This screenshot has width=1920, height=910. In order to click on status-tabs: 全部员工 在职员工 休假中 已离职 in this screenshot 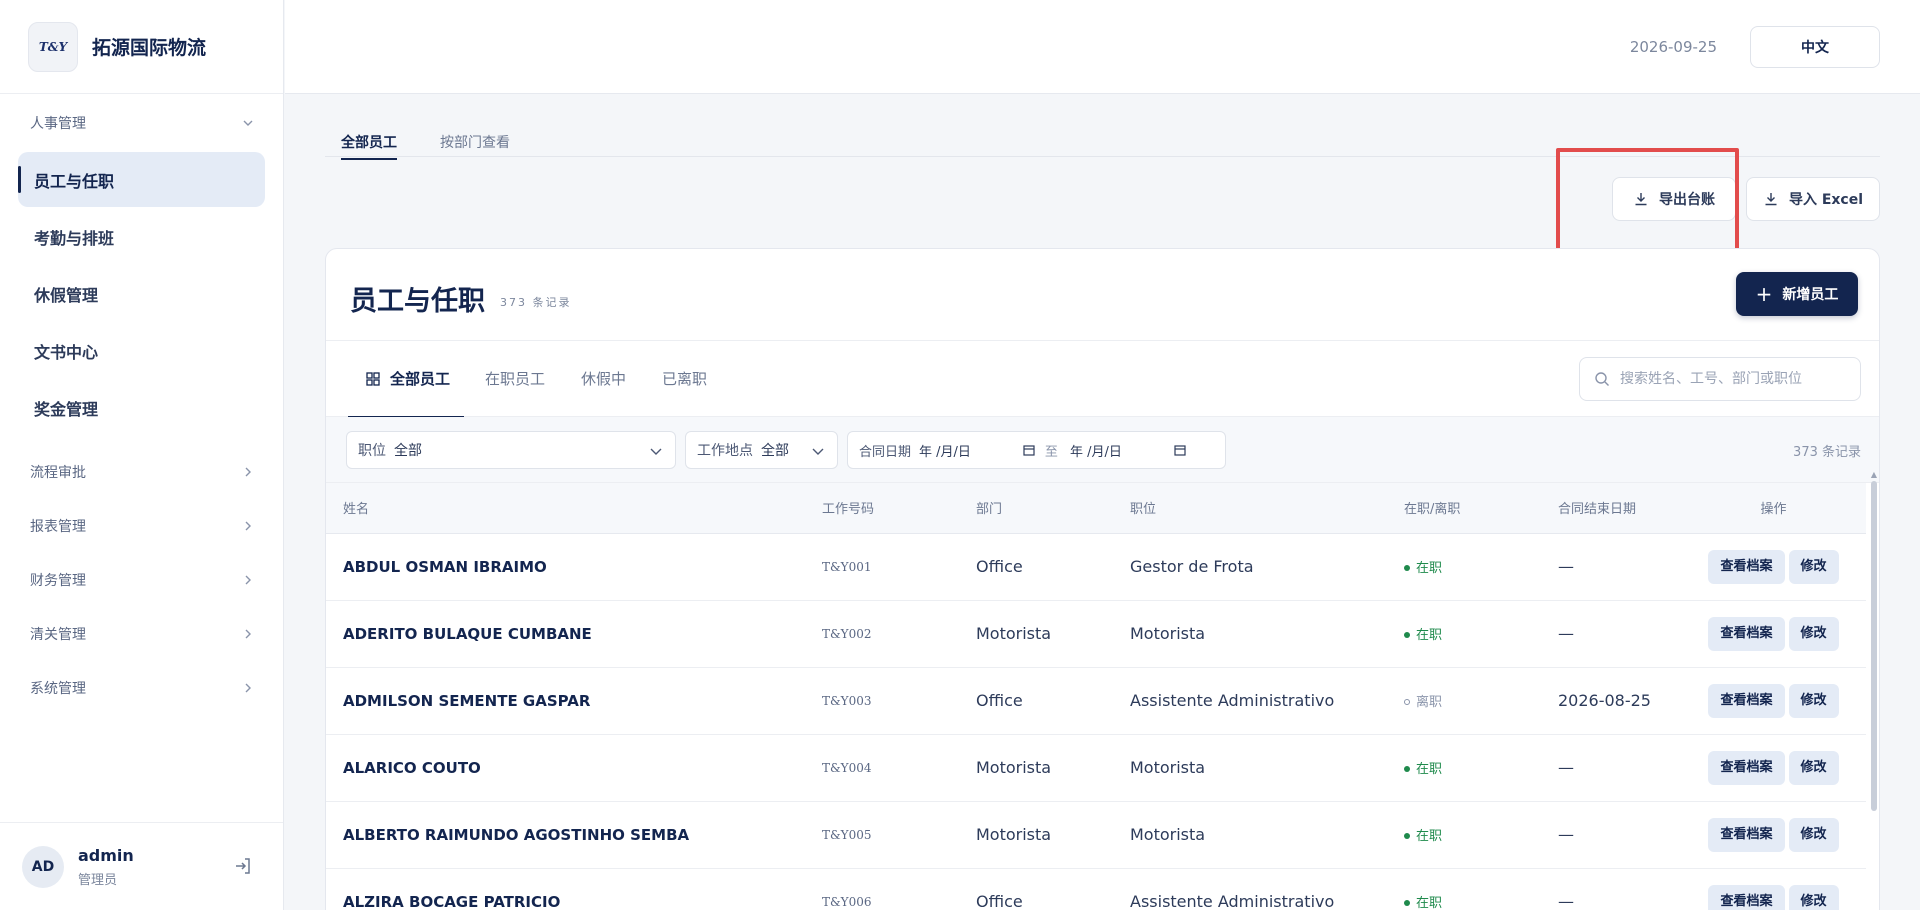, I will do `click(1102, 379)`.